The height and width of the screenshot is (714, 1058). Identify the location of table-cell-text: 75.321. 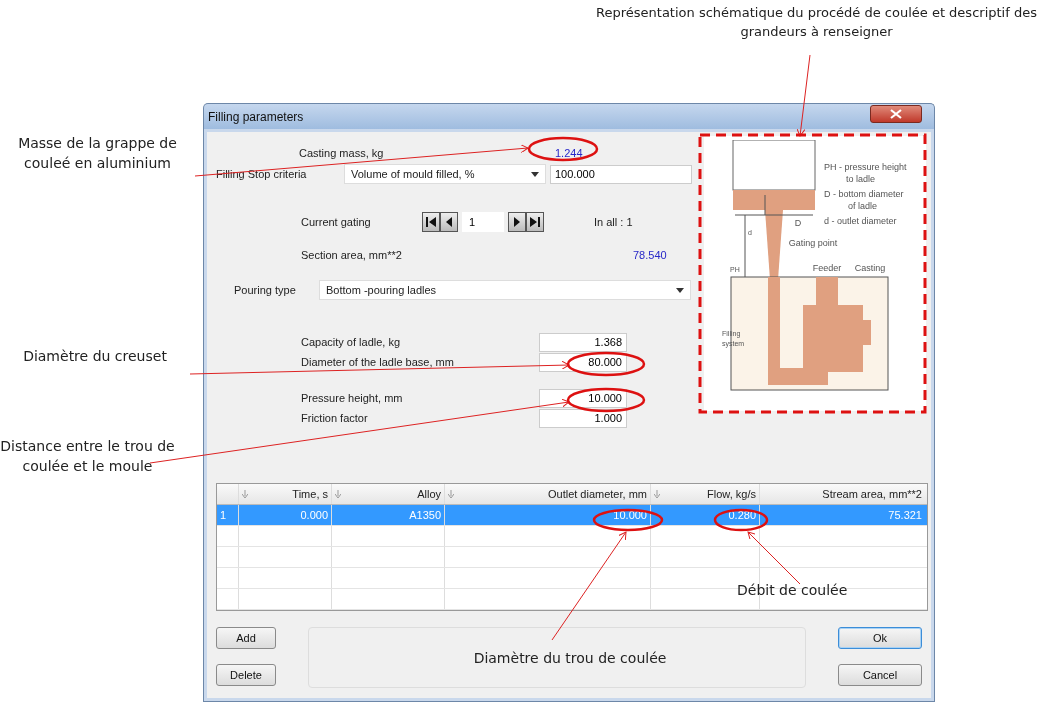
(905, 515).